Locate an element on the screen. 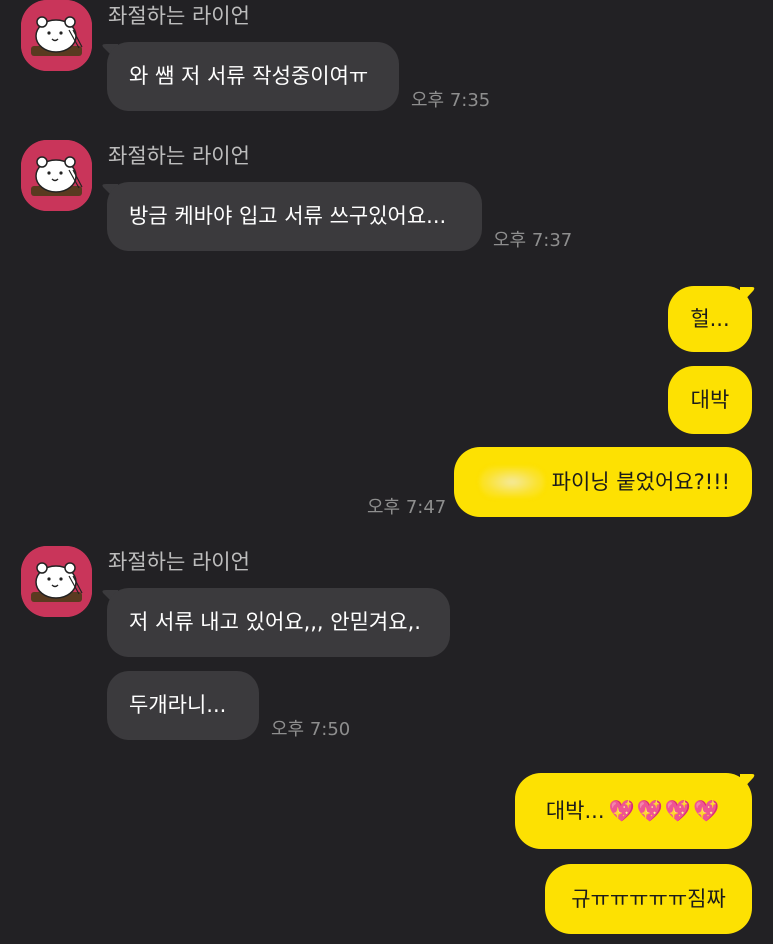  message-time: 오후 7:47 is located at coordinates (407, 507).